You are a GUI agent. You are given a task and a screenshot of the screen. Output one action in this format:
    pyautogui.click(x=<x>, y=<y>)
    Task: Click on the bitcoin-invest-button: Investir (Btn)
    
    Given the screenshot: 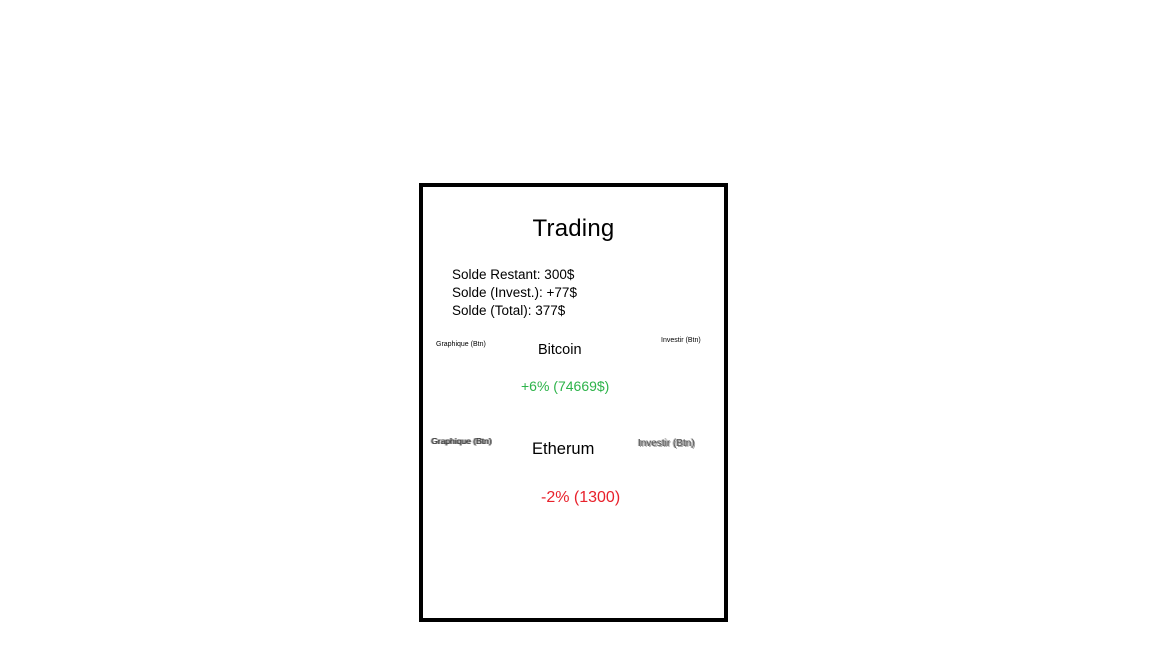 What is the action you would take?
    pyautogui.click(x=681, y=340)
    